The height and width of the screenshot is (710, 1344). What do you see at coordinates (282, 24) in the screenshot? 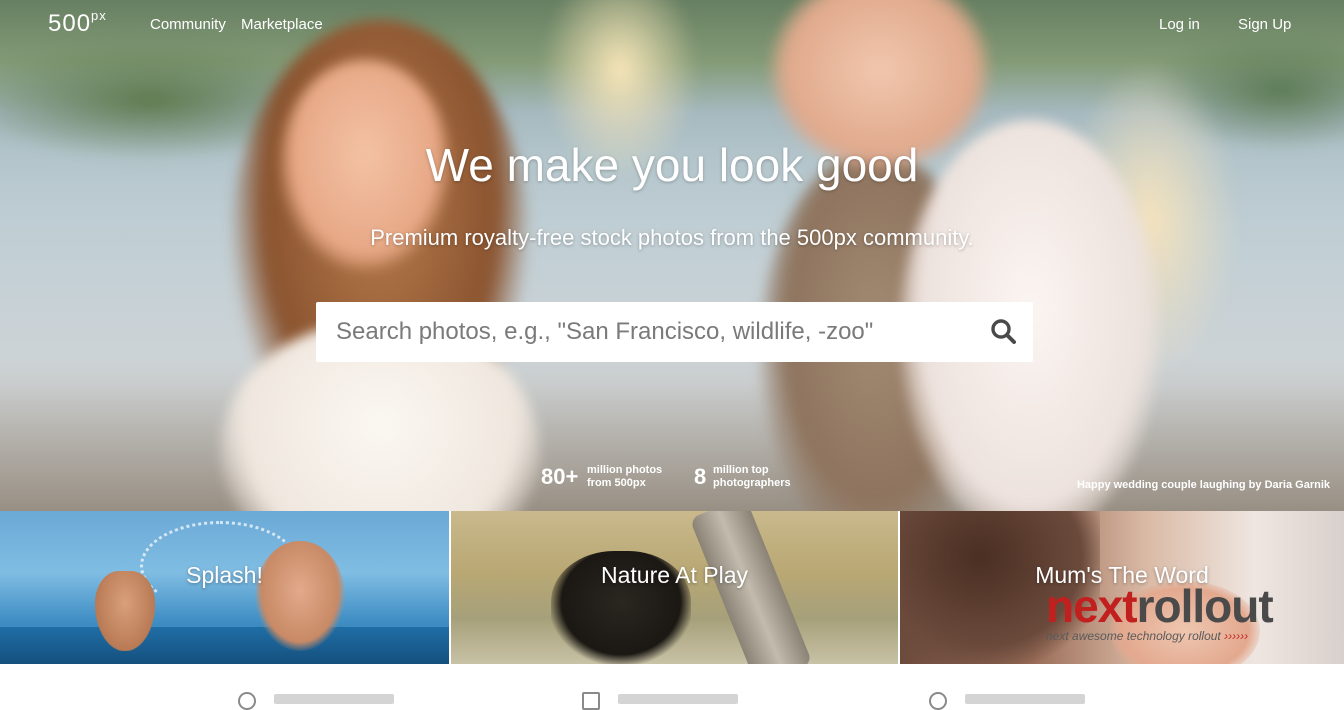
I see `nav-link-marketplace: Marketplace` at bounding box center [282, 24].